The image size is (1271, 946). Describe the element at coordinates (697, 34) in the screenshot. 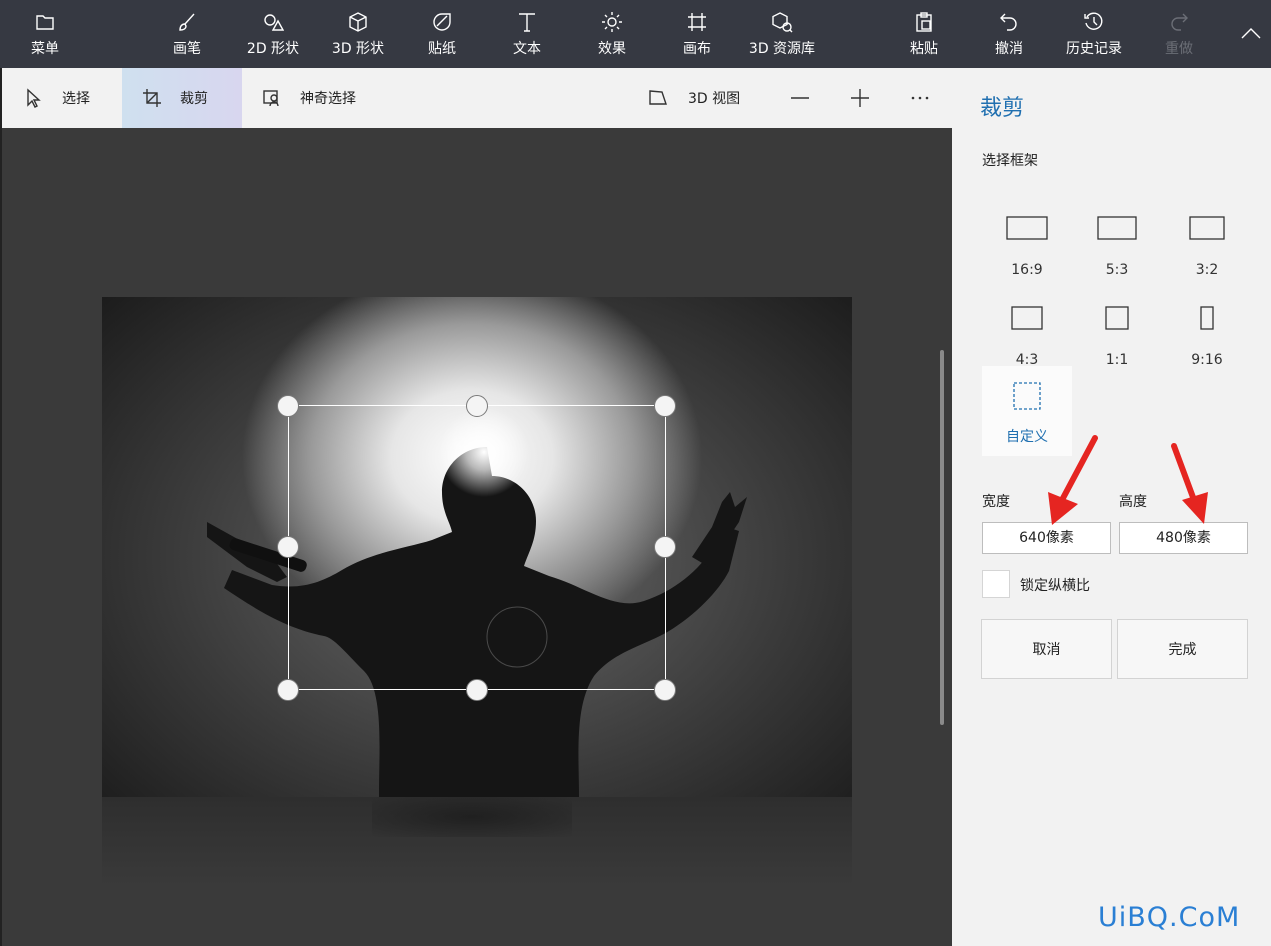

I see `canvas-tool: 画布` at that location.